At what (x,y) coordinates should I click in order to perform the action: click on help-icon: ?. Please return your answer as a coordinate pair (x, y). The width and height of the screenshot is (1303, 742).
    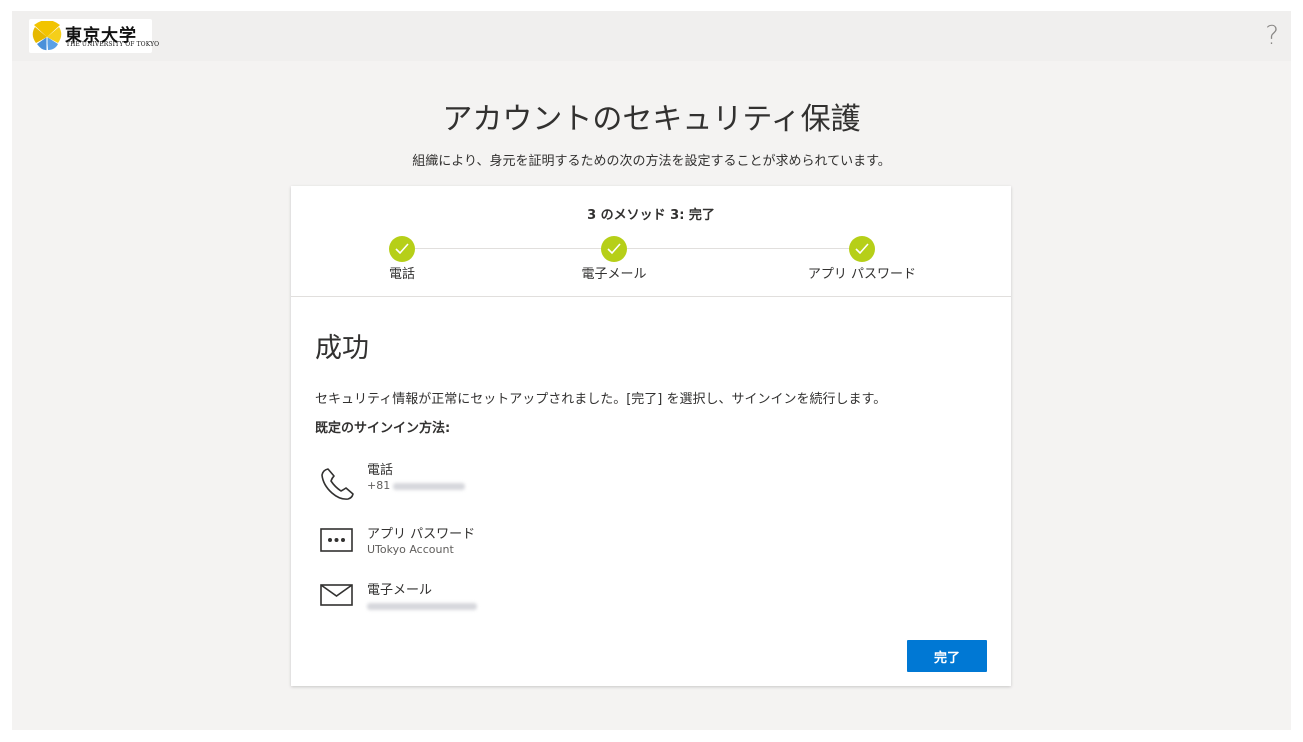
    Looking at the image, I should click on (1272, 36).